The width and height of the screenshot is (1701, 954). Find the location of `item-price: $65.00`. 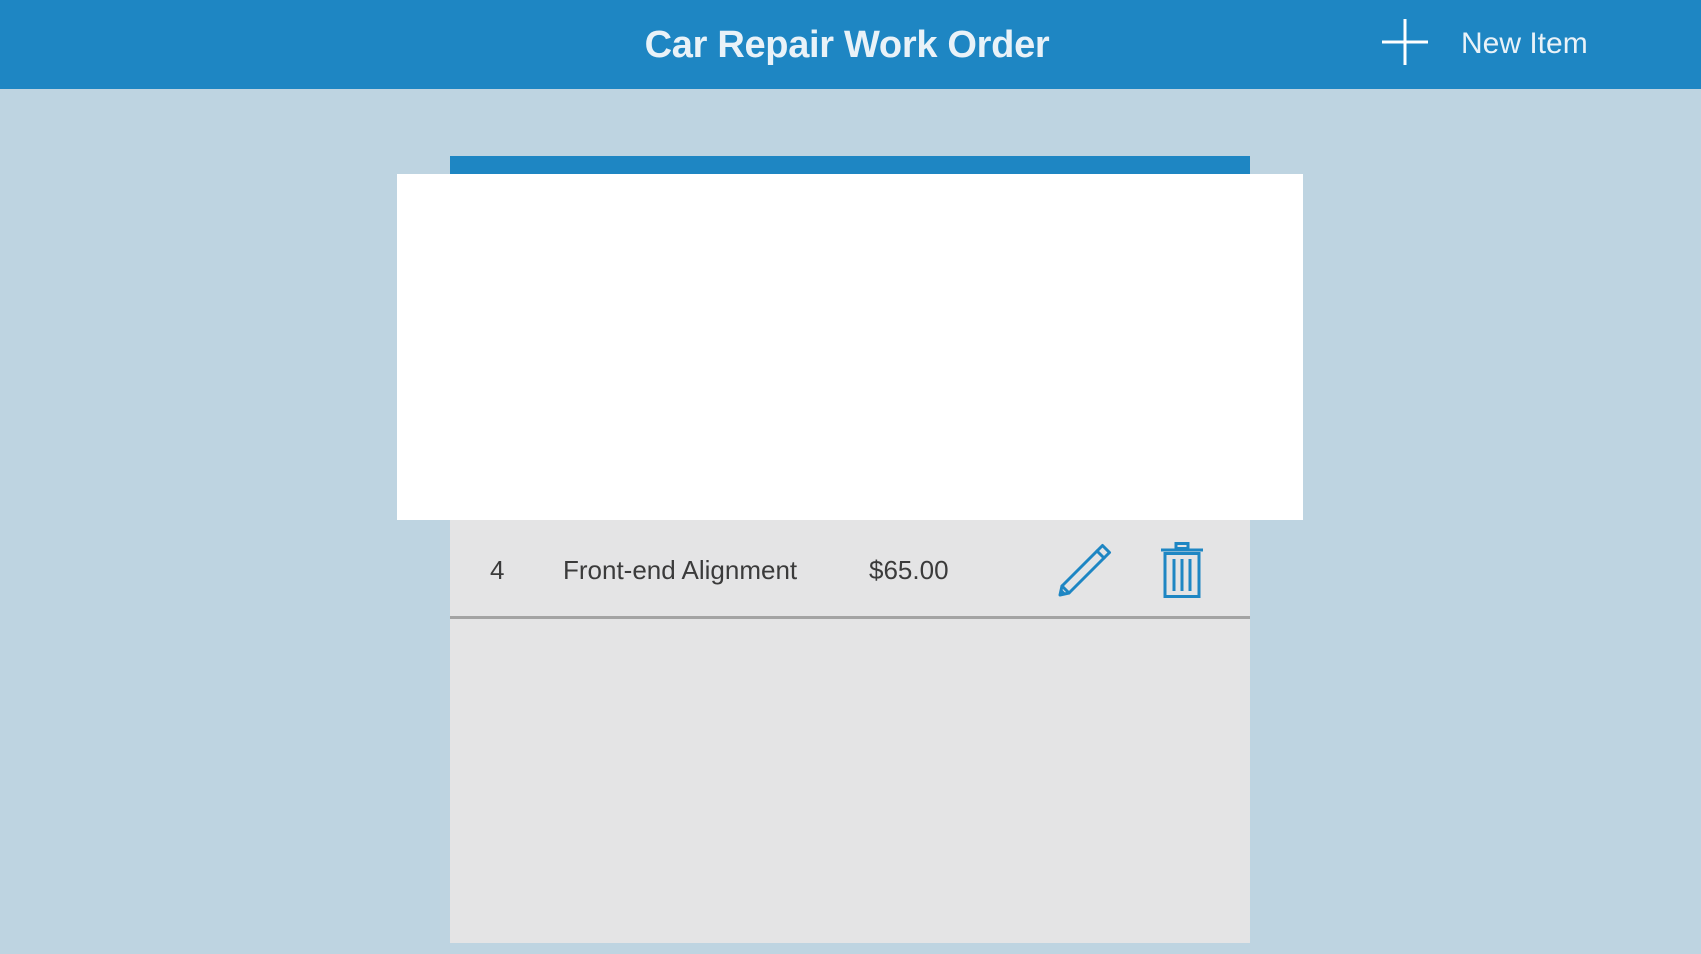

item-price: $65.00 is located at coordinates (909, 570).